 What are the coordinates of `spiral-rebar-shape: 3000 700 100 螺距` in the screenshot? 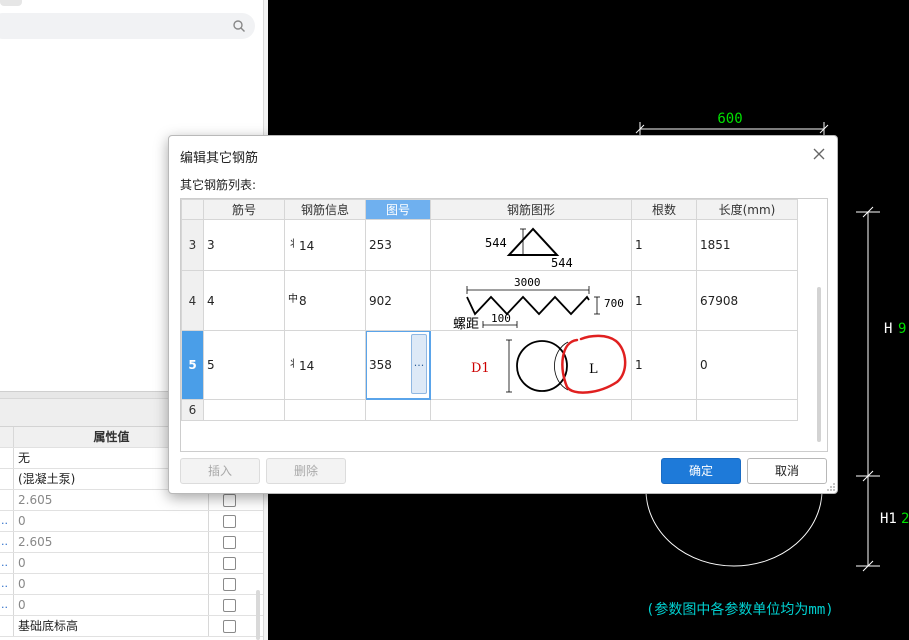 It's located at (538, 303).